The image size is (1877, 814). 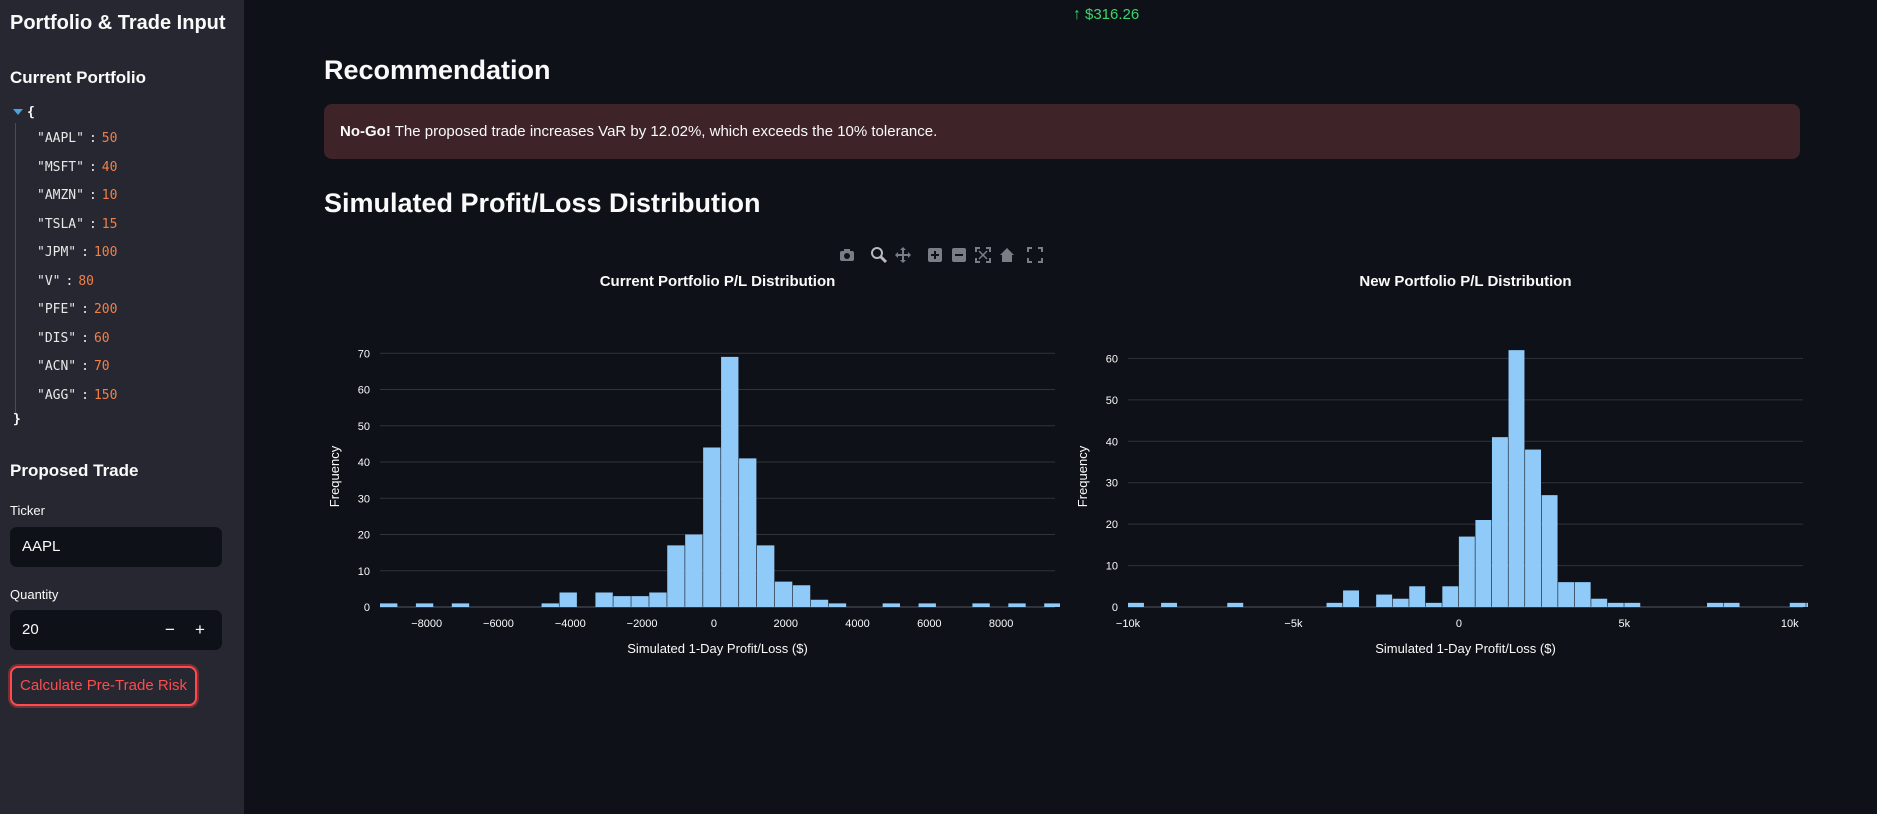 What do you see at coordinates (364, 499) in the screenshot?
I see `y-tick-label: 30` at bounding box center [364, 499].